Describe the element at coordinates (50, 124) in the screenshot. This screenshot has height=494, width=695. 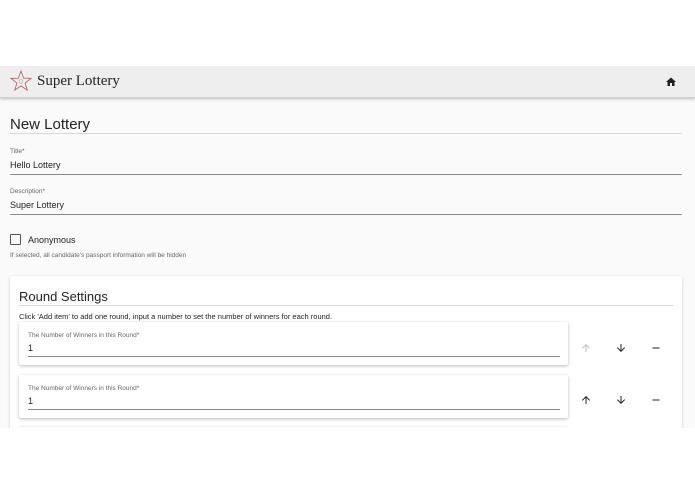
I see `page-title: New Lottery` at that location.